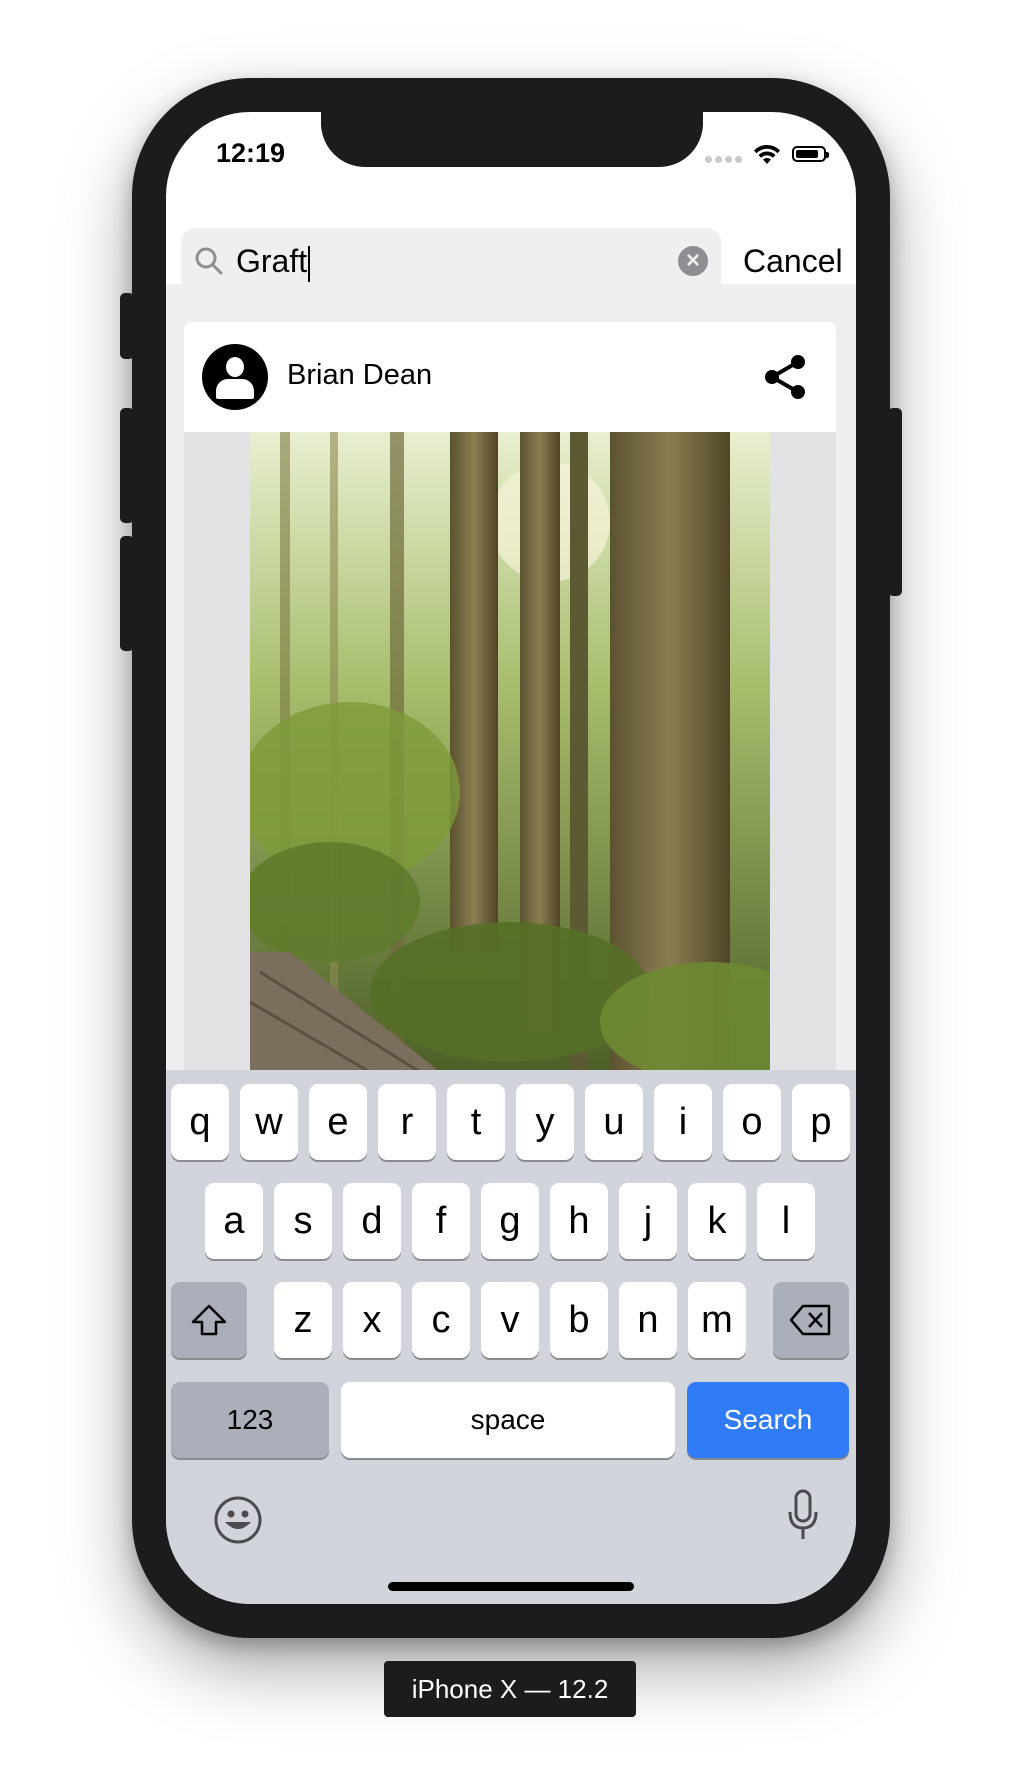  Describe the element at coordinates (303, 1320) in the screenshot. I see `key-z: z` at that location.